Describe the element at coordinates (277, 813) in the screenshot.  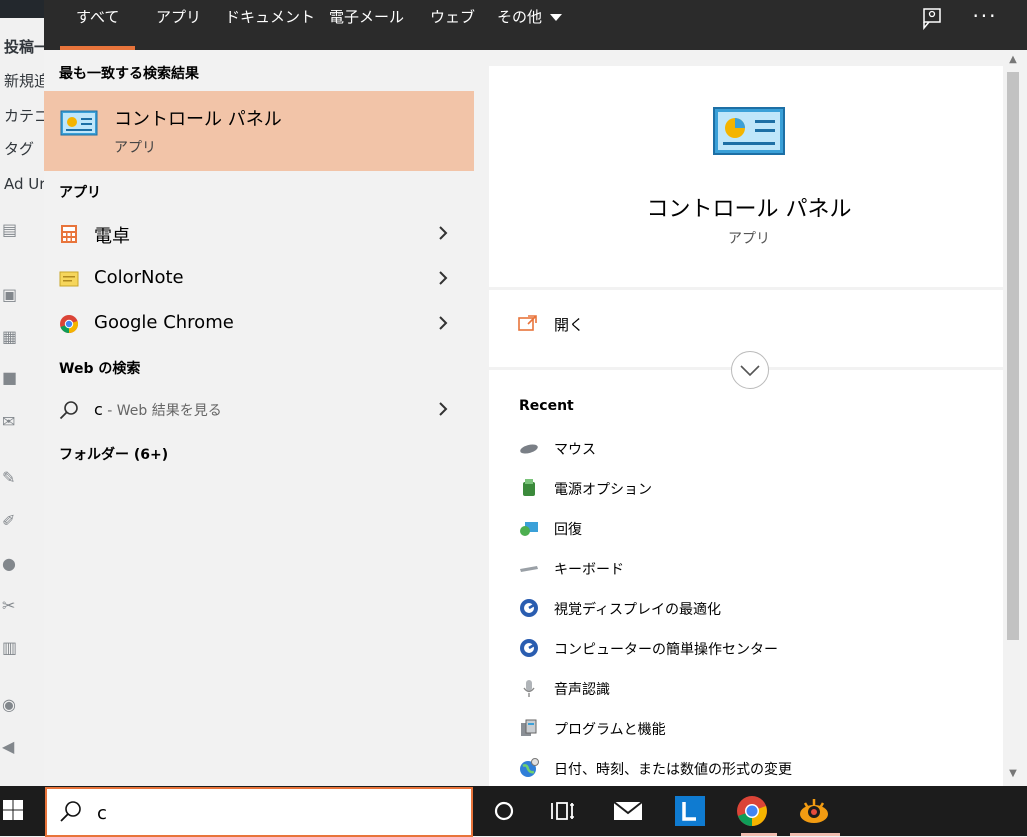
I see `search-input` at that location.